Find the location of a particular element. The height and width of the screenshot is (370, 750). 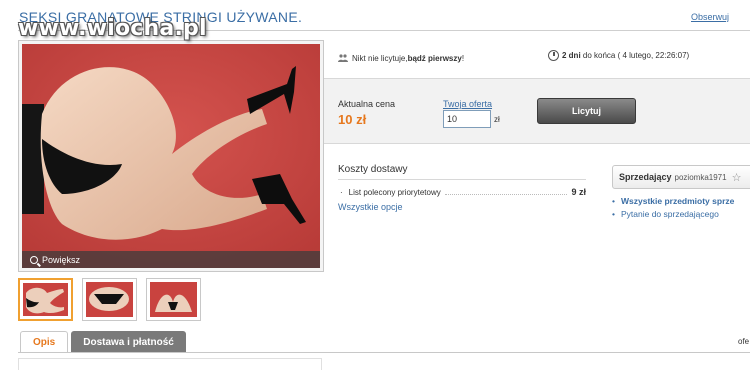

magnifier-icon is located at coordinates (34, 260).